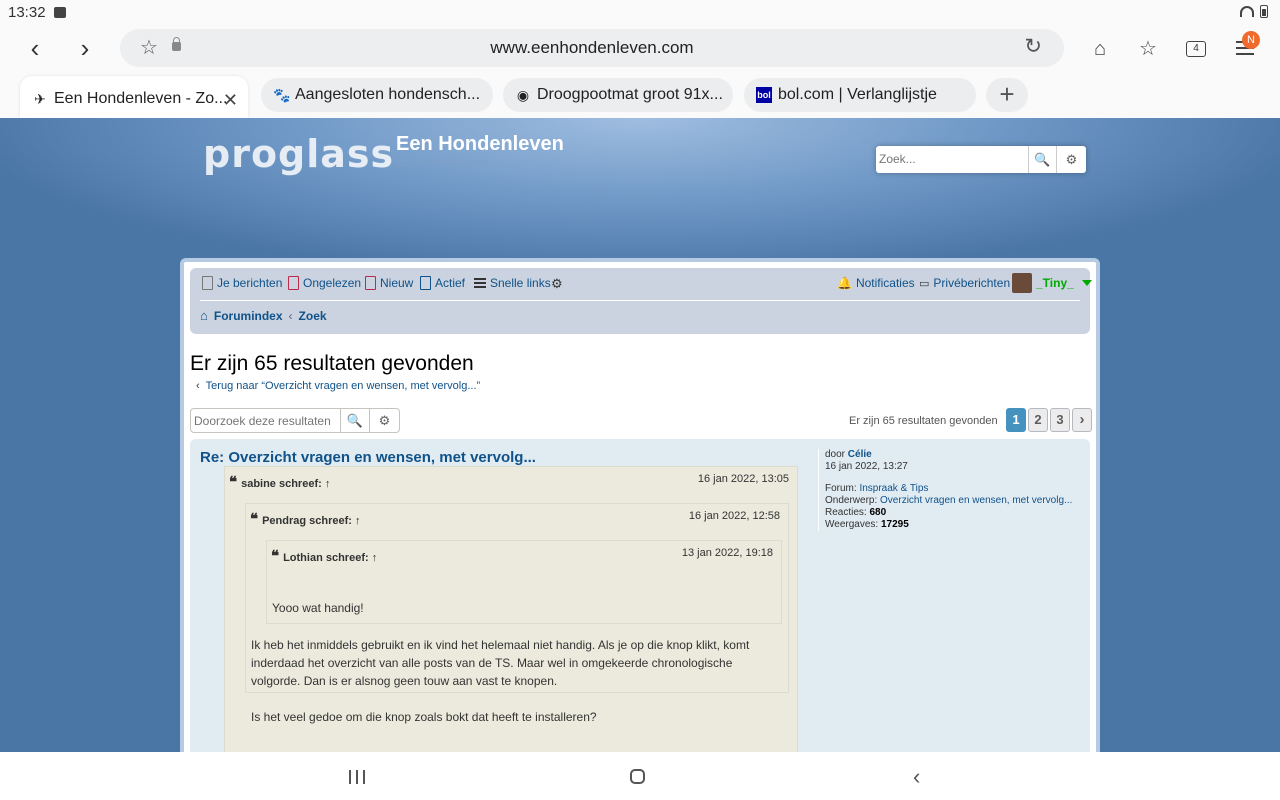 This screenshot has height=800, width=1280. What do you see at coordinates (640, 13) in the screenshot?
I see `status-bar: 13:32` at bounding box center [640, 13].